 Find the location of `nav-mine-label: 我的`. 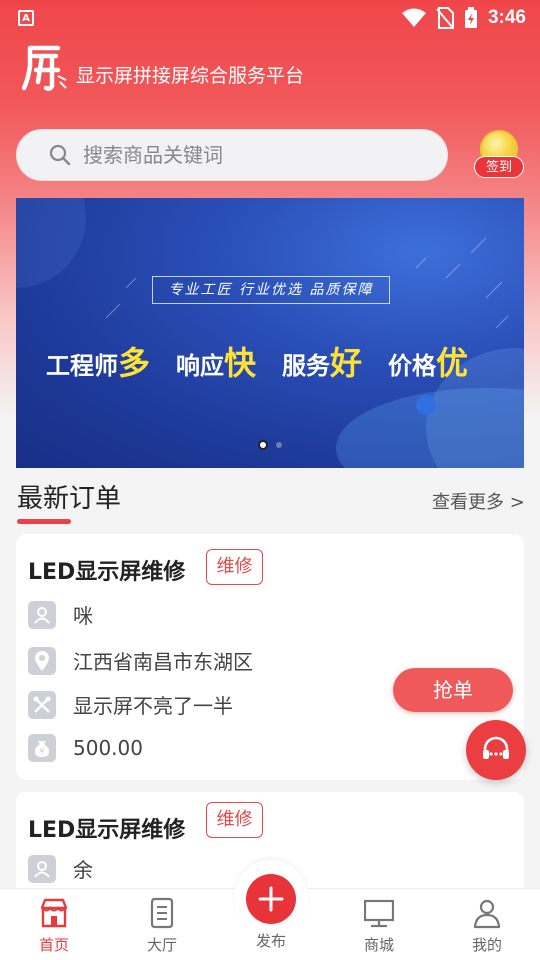

nav-mine-label: 我的 is located at coordinates (486, 945).